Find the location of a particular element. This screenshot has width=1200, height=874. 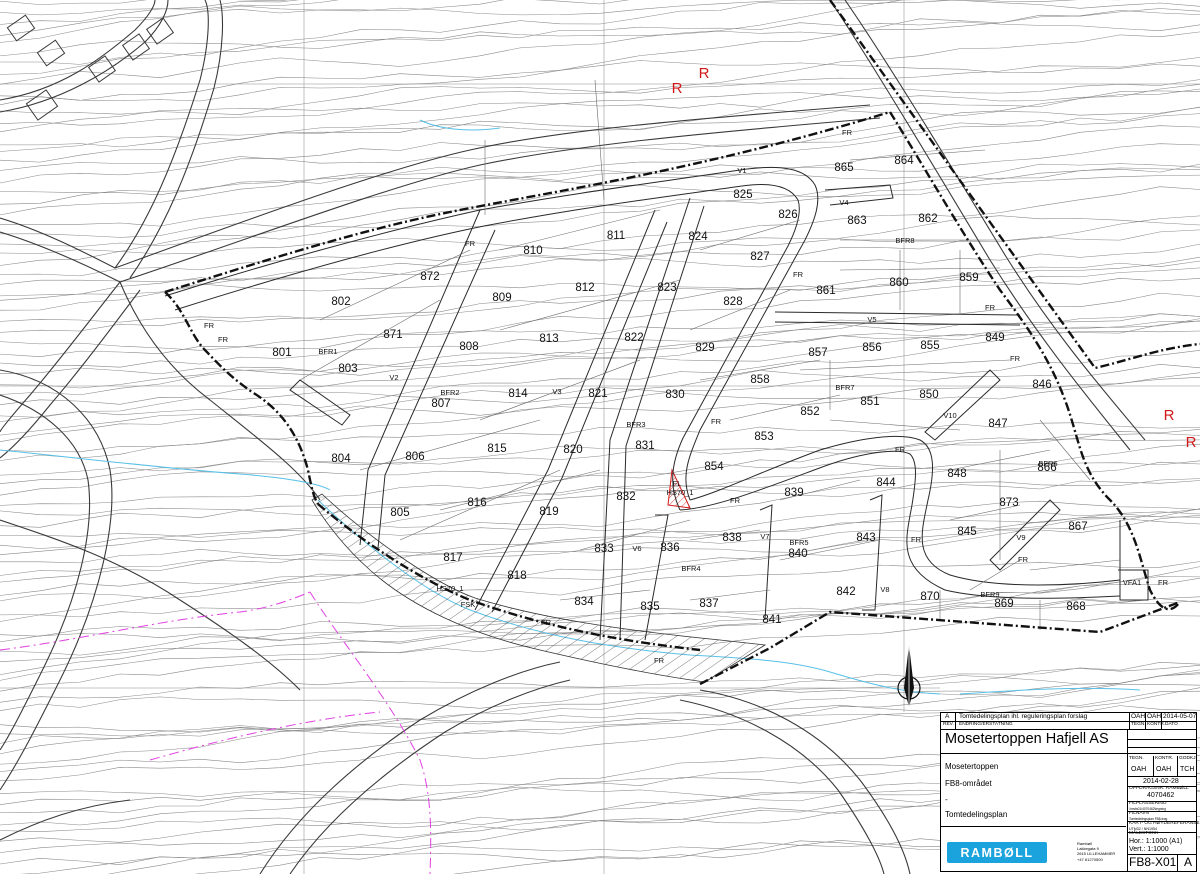

sign-value-kontr: OAH is located at coordinates (1164, 769).